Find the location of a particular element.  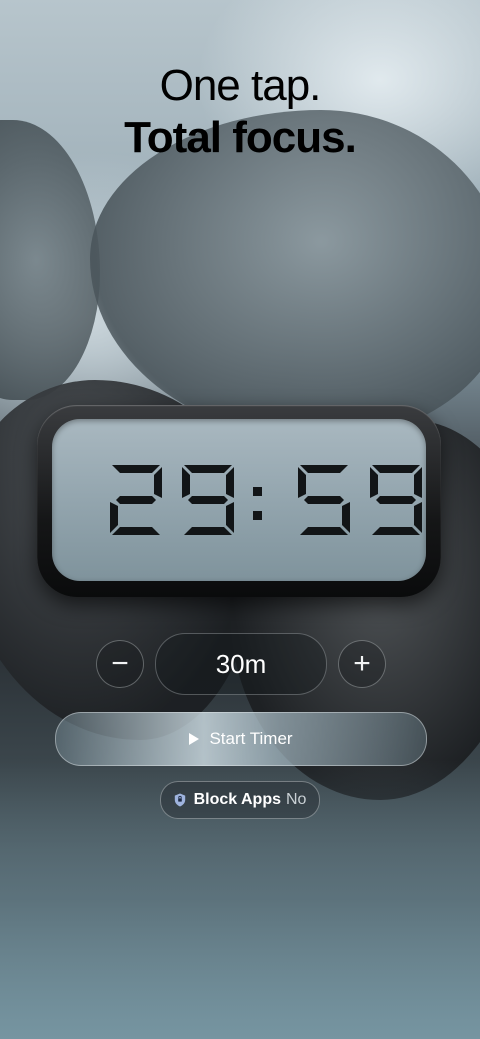

decrease-duration-button: − is located at coordinates (120, 664).